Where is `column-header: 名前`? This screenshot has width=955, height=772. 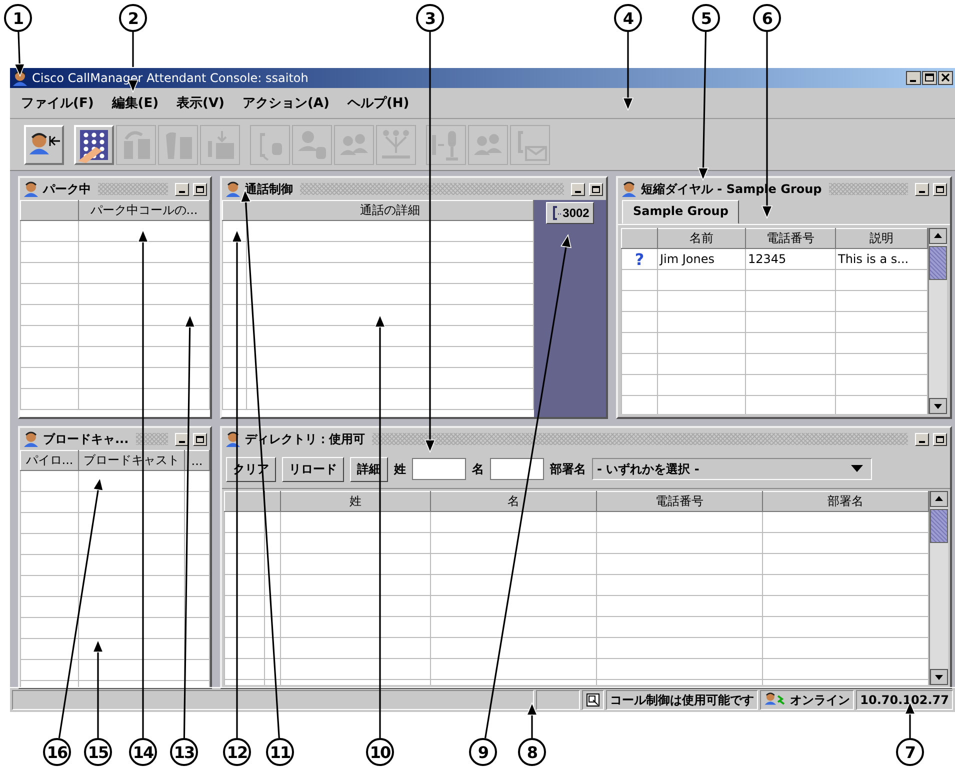 column-header: 名前 is located at coordinates (702, 238).